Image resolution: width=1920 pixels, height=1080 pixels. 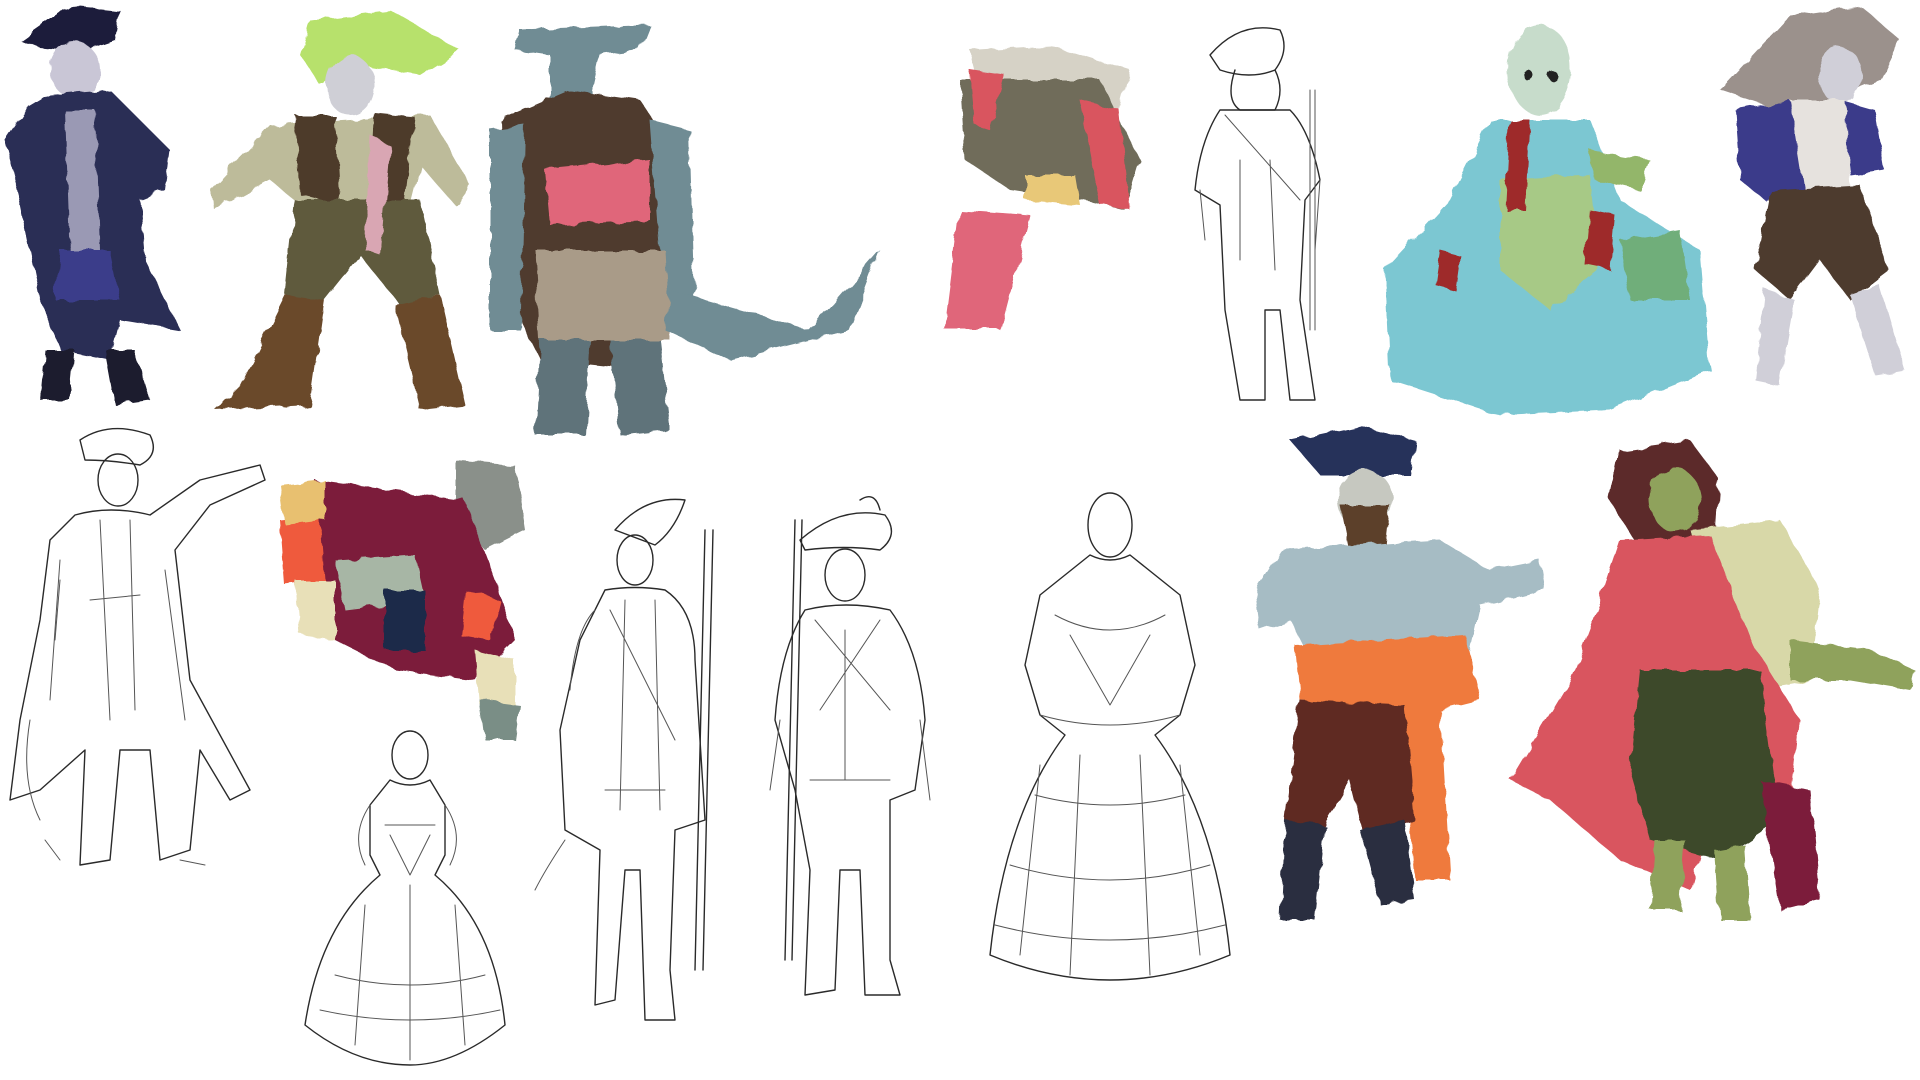 What do you see at coordinates (1550, 215) in the screenshot?
I see `bloody-gown-lady-ghost-figure` at bounding box center [1550, 215].